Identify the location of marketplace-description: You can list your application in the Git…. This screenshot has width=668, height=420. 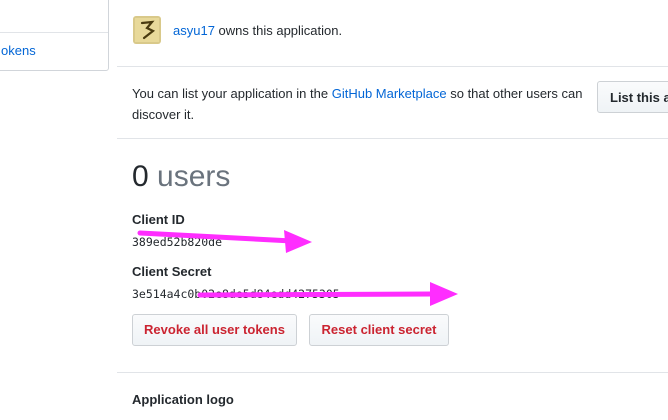
(363, 104).